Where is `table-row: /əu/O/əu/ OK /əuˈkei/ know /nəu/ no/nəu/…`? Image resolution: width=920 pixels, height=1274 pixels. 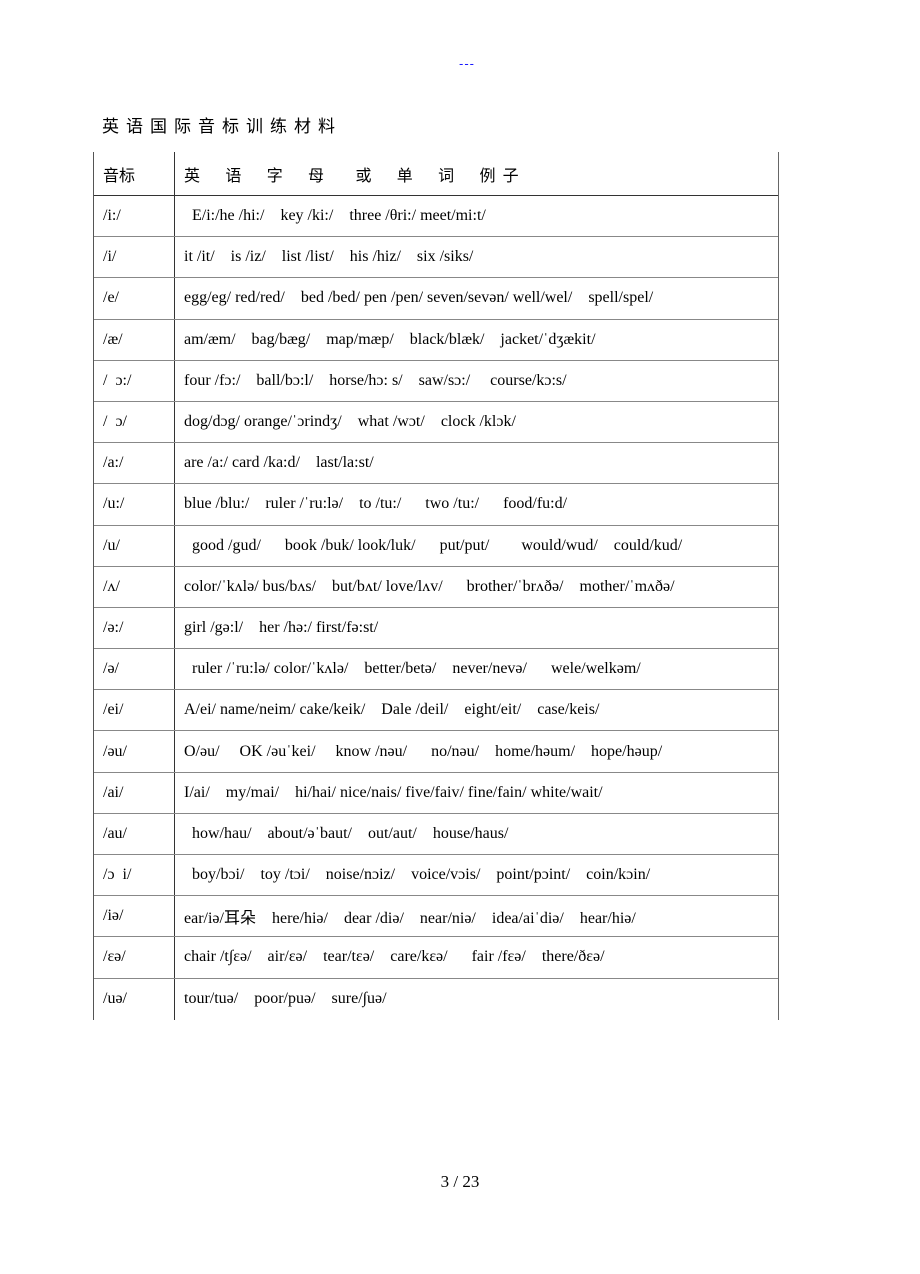
table-row: /əu/O/əu/ OK /əuˈkei/ know /nəu/ no/nəu/… is located at coordinates (436, 752).